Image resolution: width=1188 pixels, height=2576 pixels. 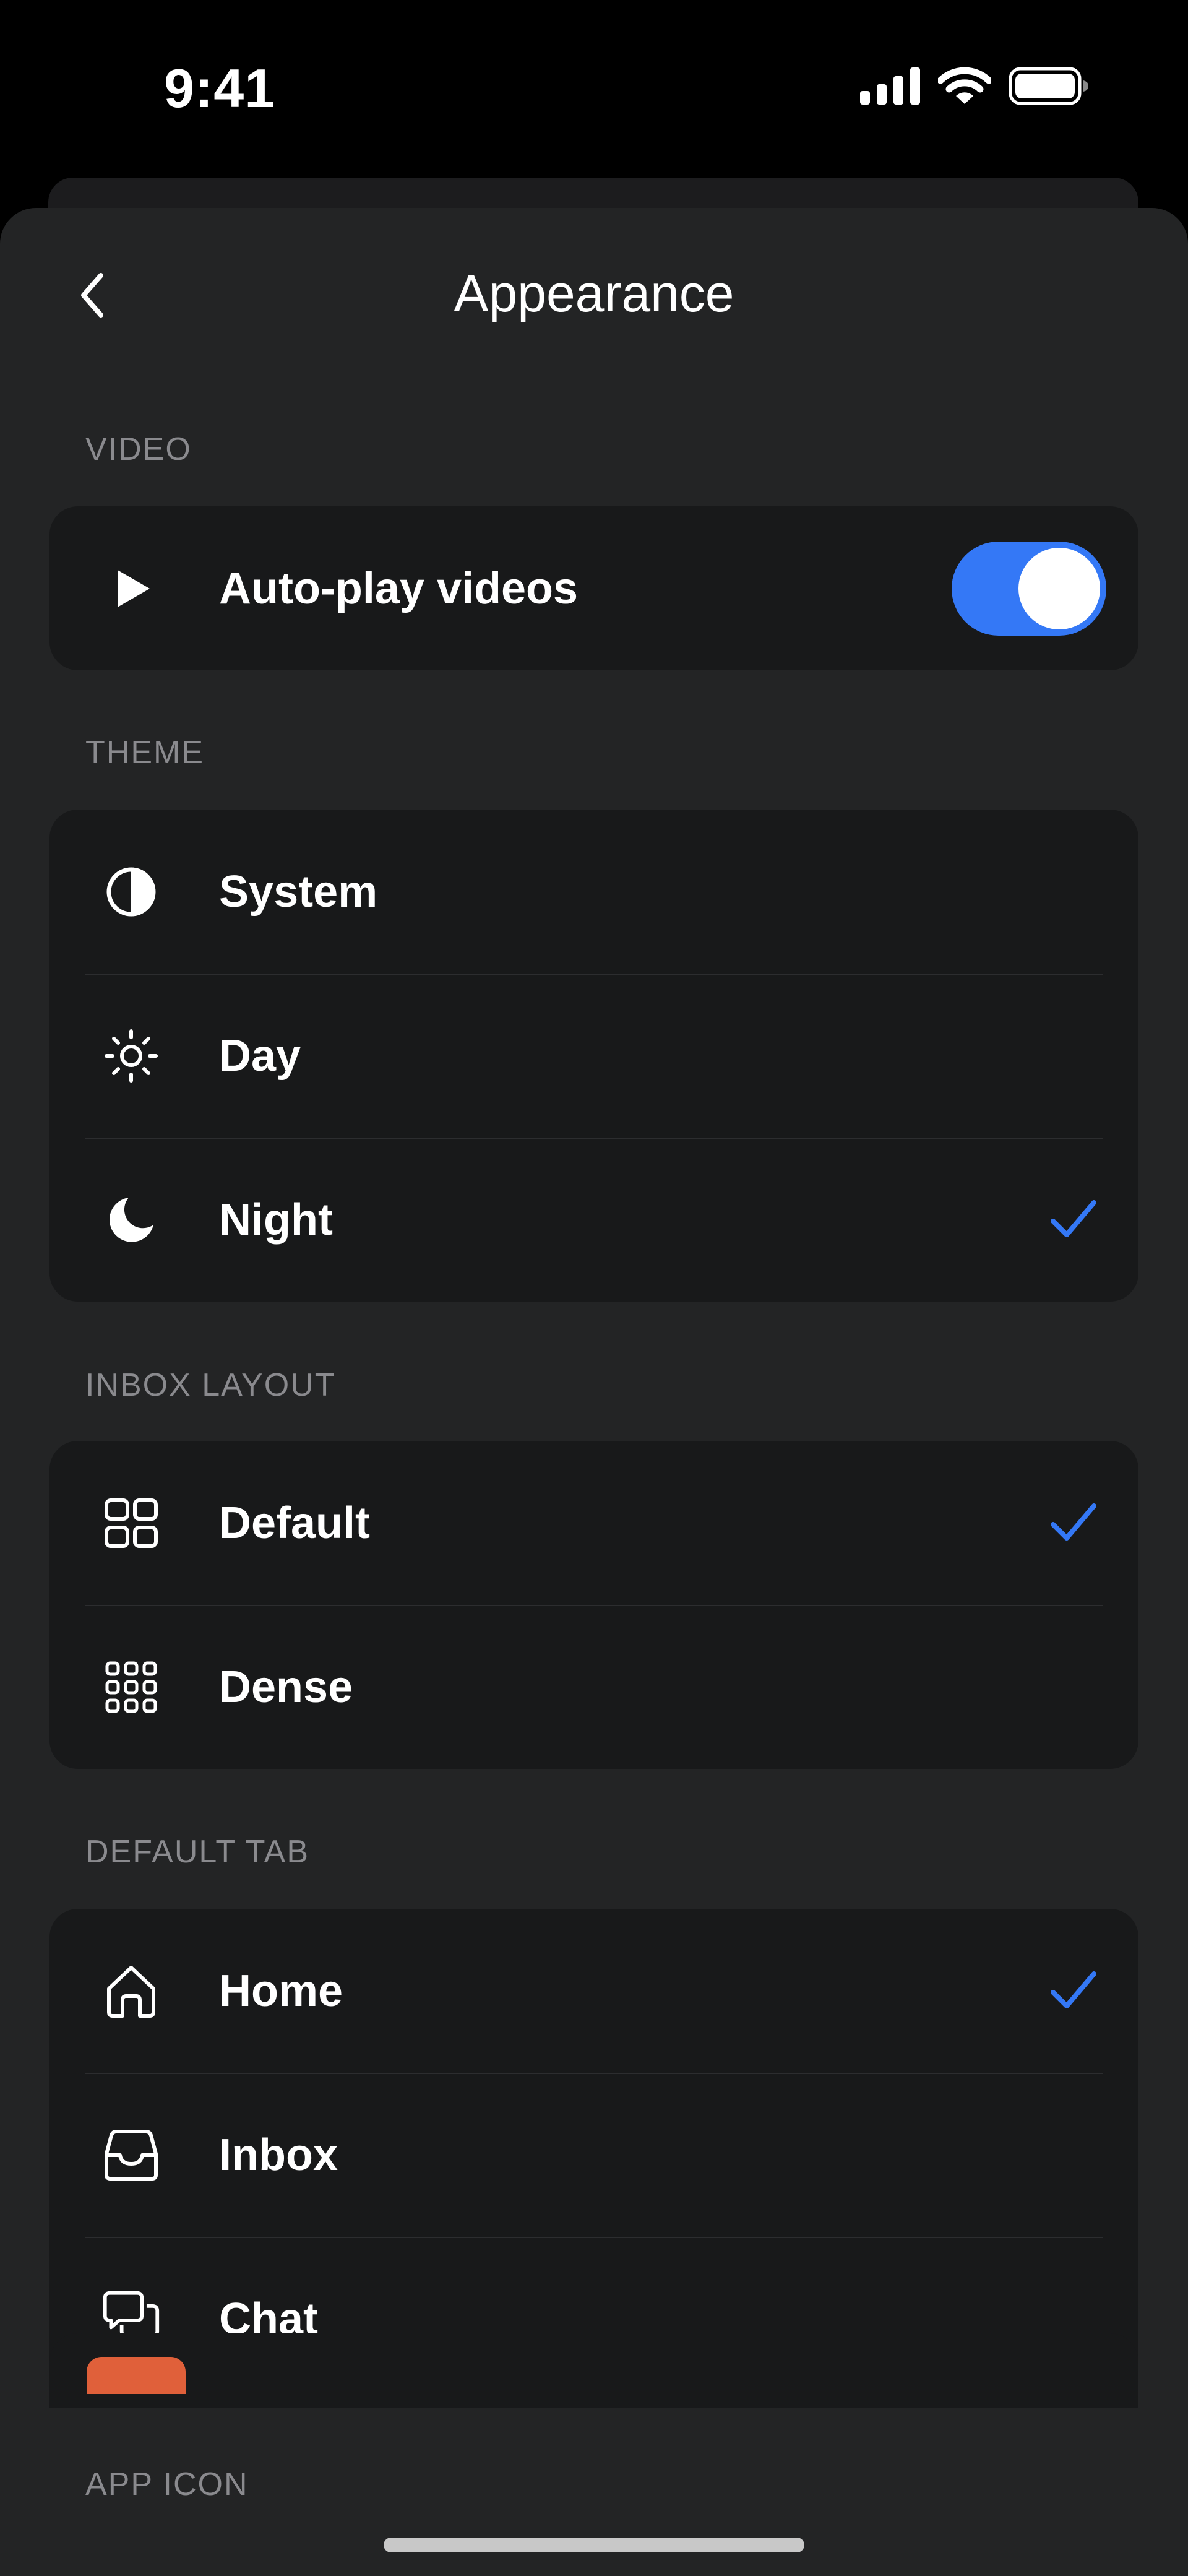 I want to click on toggle-knob, so click(x=1059, y=588).